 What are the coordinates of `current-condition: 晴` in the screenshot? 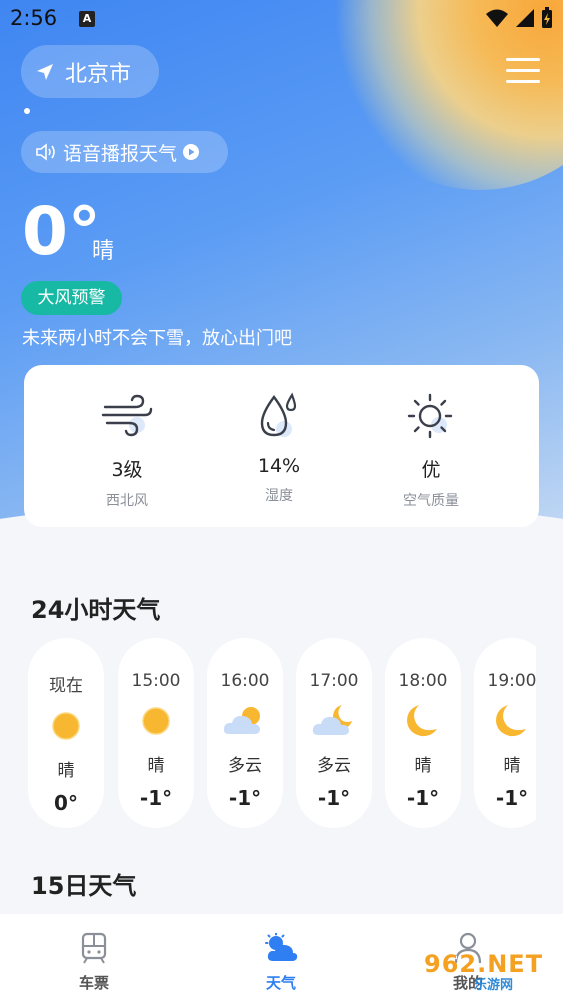 It's located at (103, 251).